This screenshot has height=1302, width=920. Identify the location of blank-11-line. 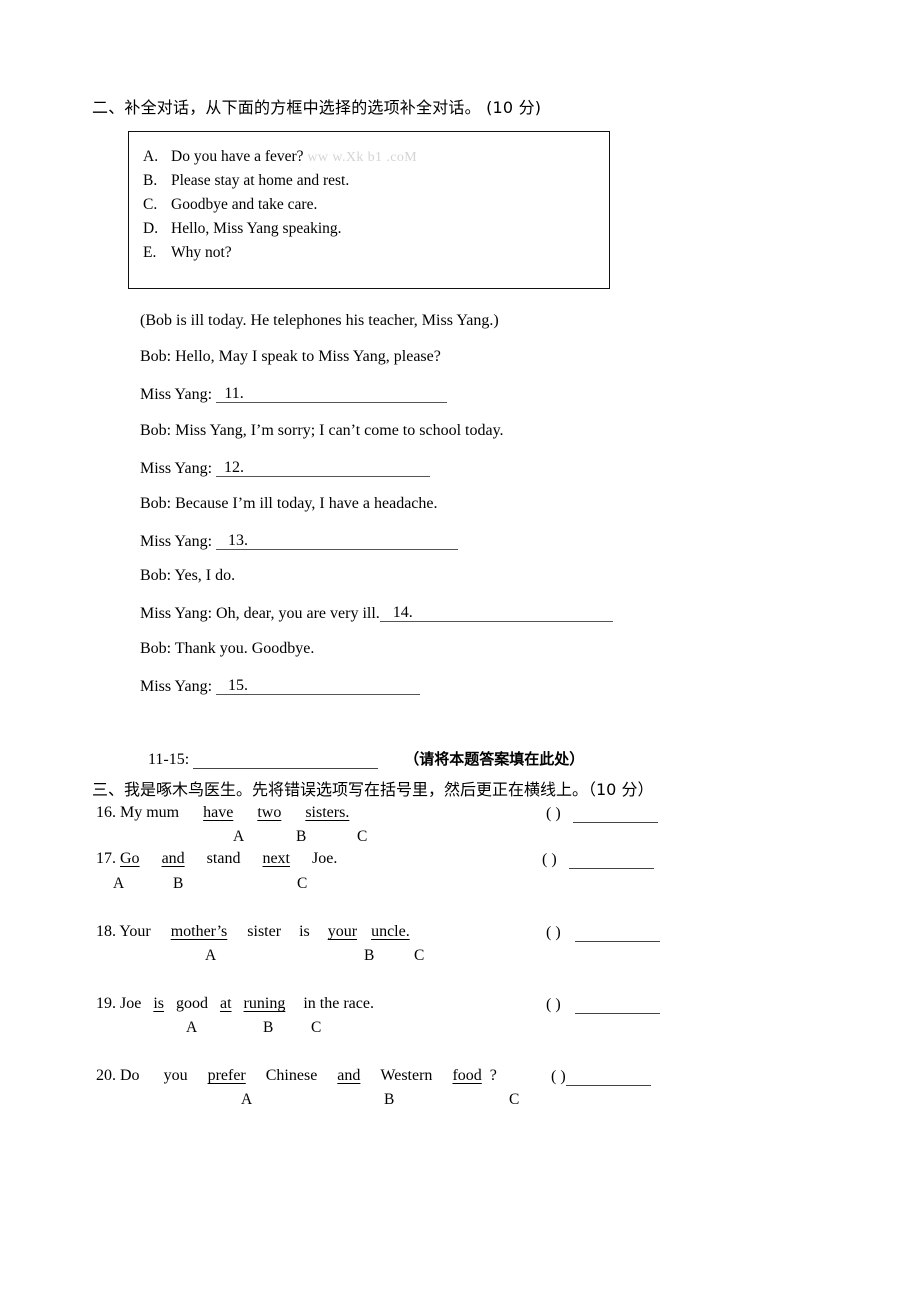
(350, 394).